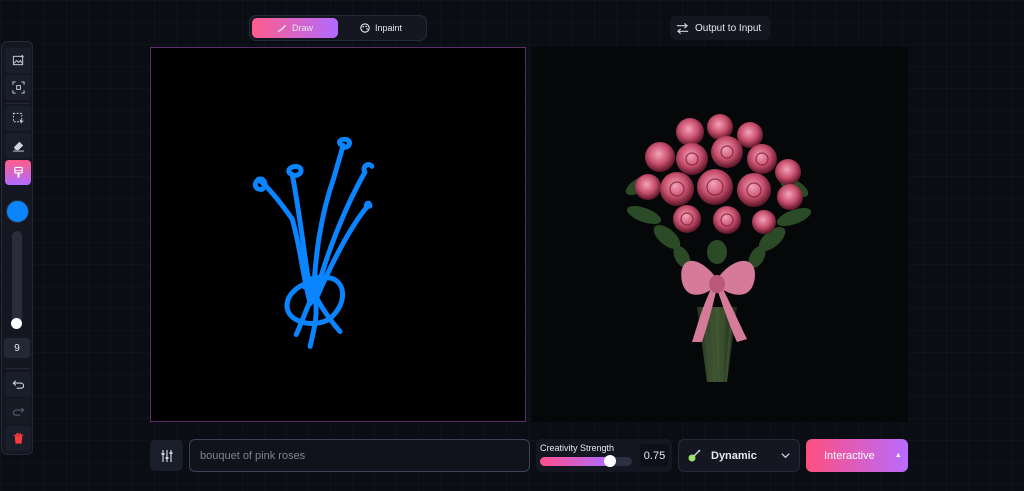  I want to click on output-to-input-button: Output to Input, so click(720, 28).